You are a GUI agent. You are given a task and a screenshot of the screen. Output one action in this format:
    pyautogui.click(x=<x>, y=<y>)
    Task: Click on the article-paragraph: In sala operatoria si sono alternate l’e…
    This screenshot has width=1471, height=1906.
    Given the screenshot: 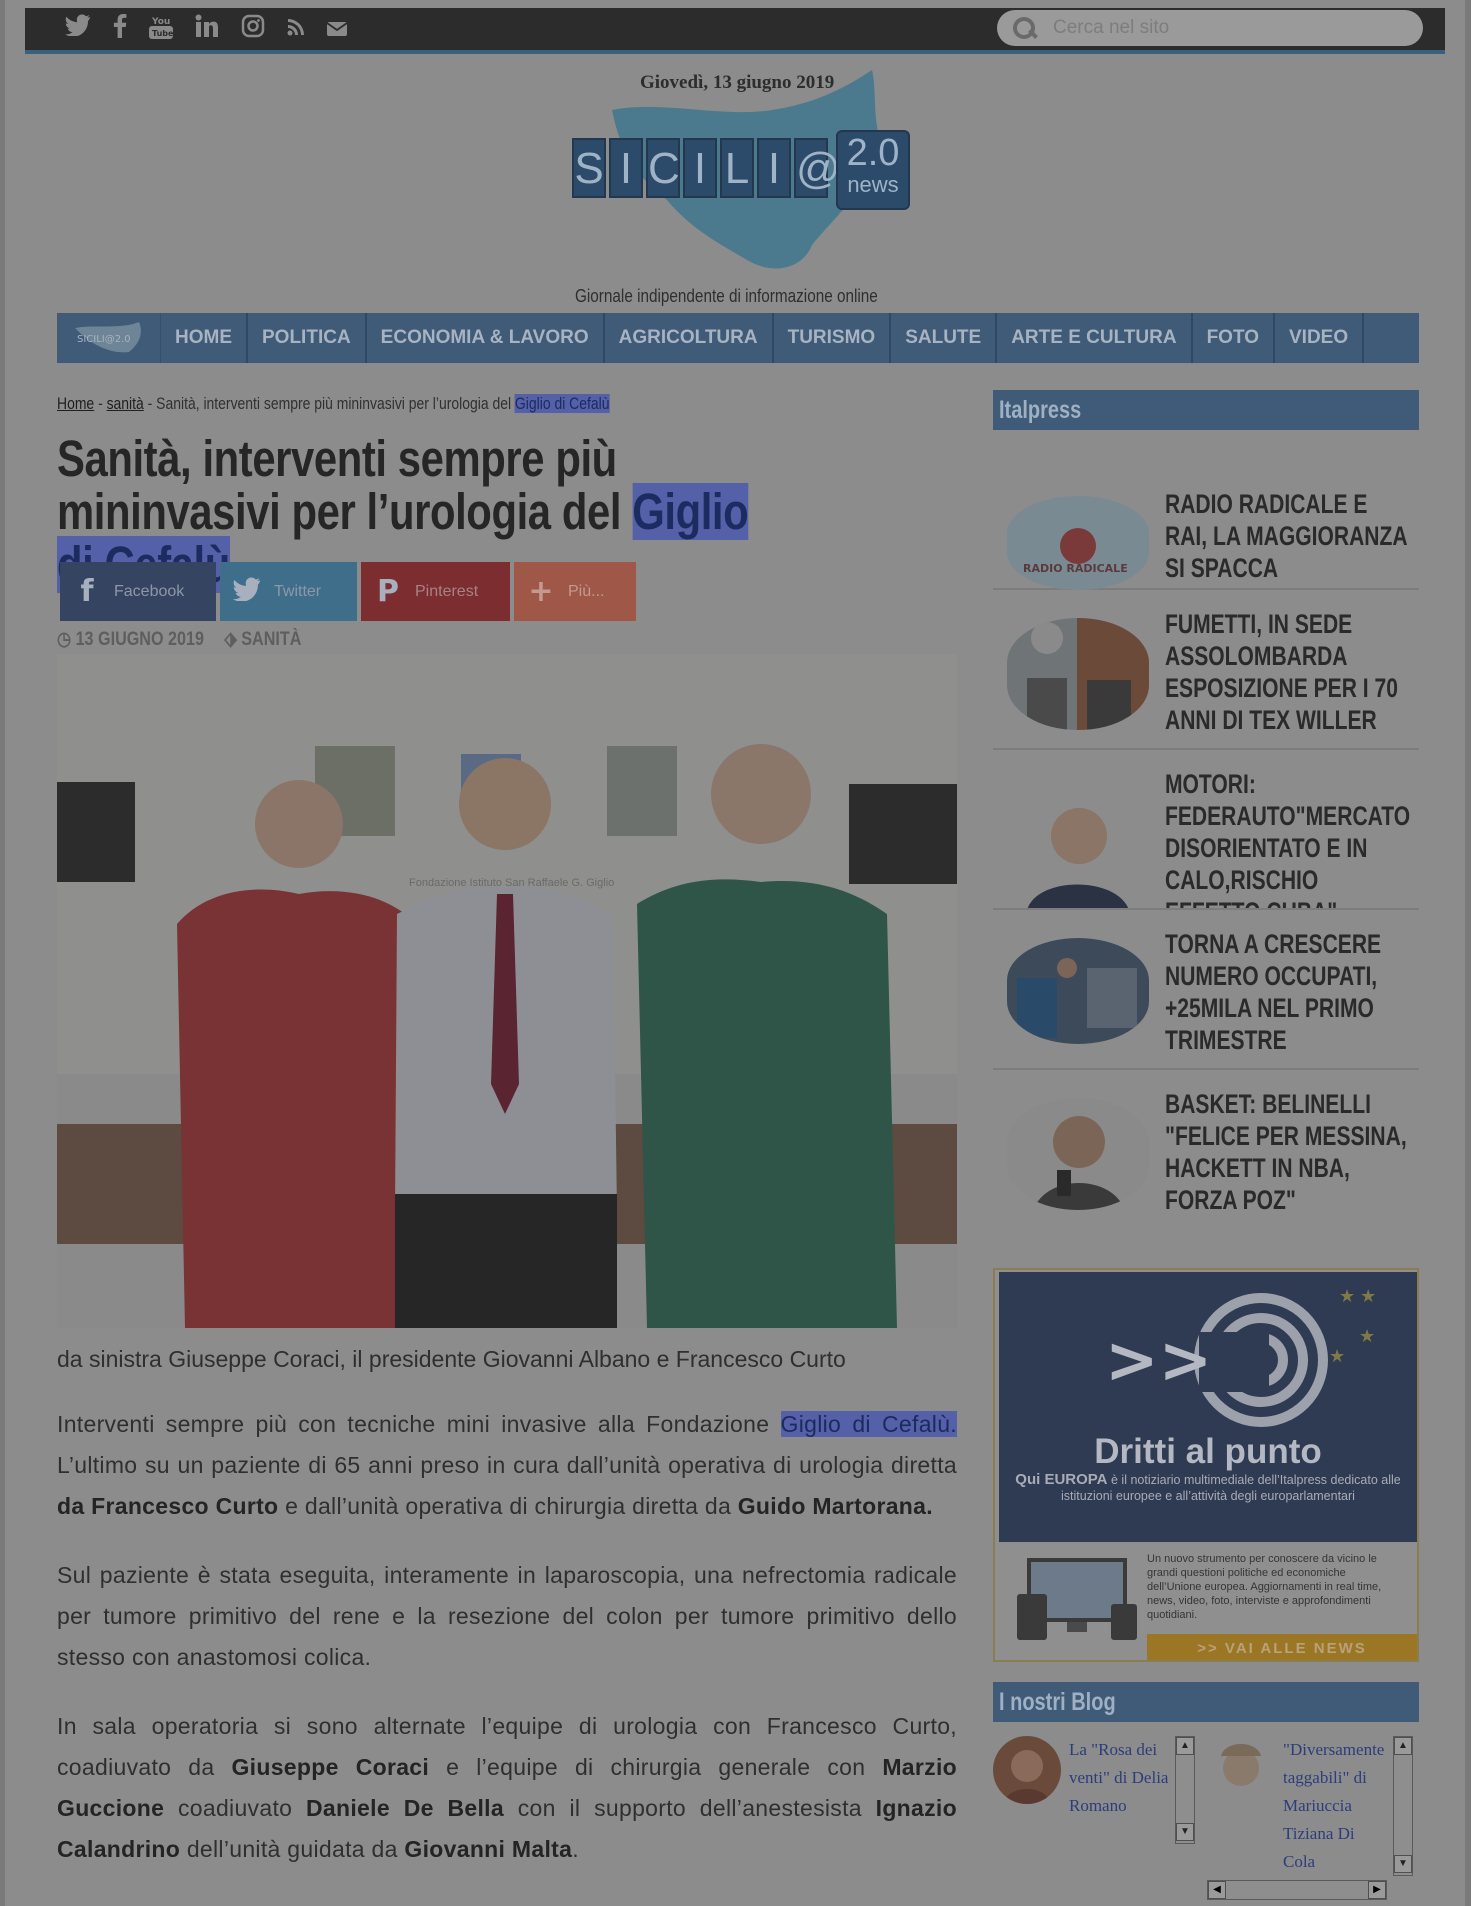 What is the action you would take?
    pyautogui.click(x=507, y=1788)
    